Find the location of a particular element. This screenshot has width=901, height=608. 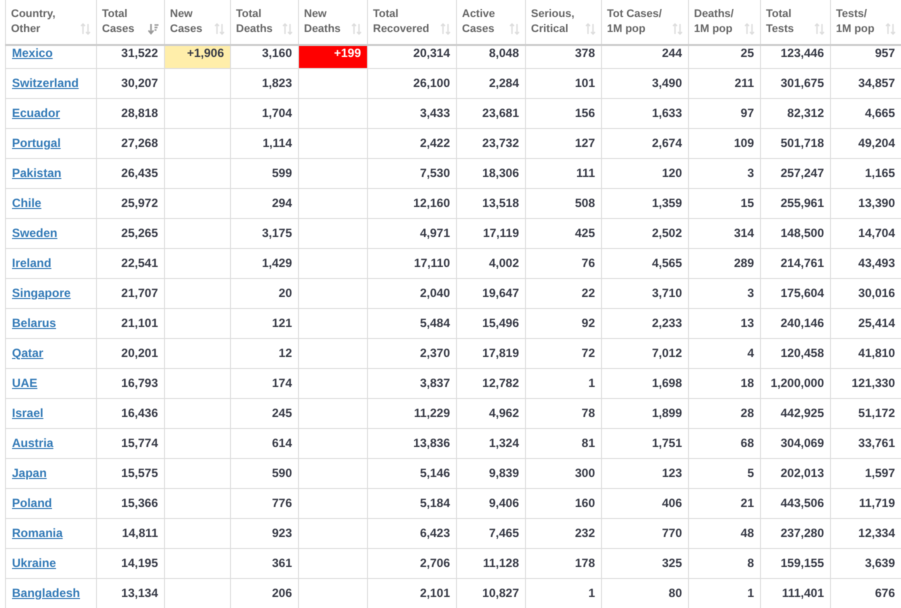

table-cell: 111 is located at coordinates (564, 173).